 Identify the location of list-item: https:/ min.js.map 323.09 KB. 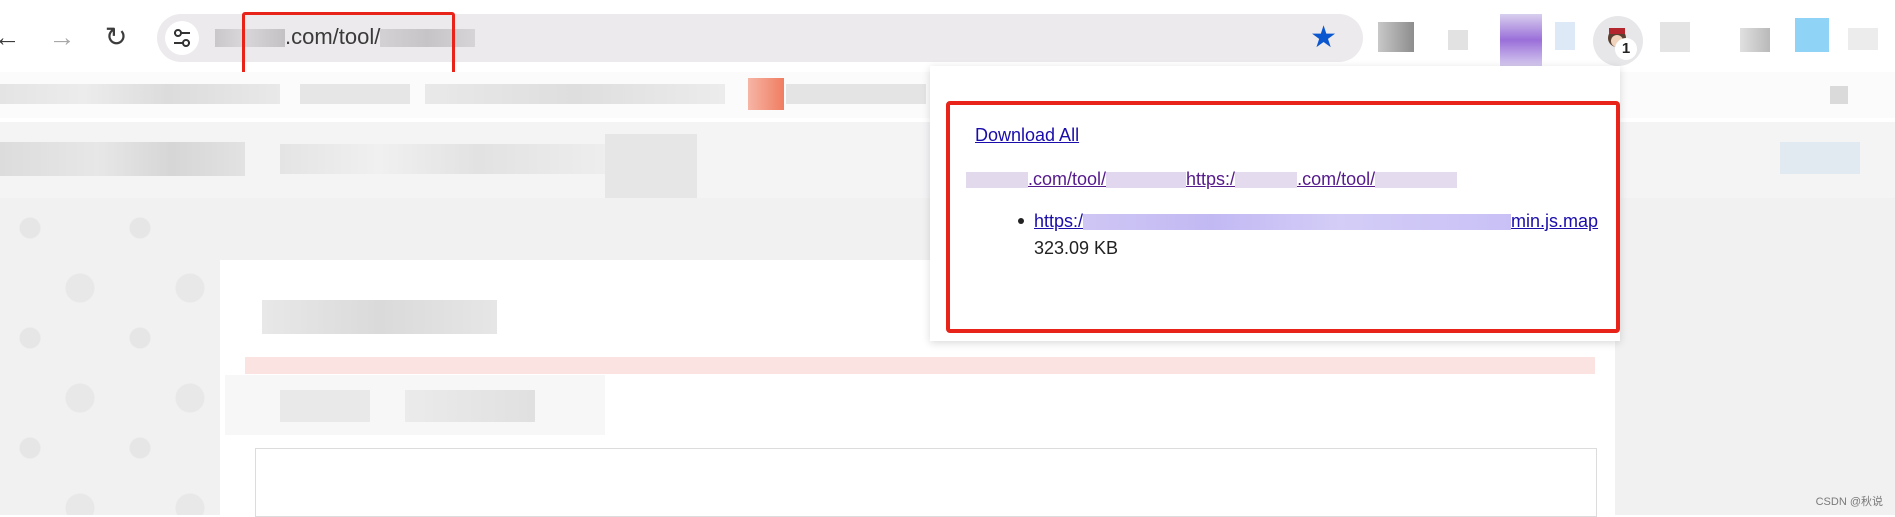
(1311, 235).